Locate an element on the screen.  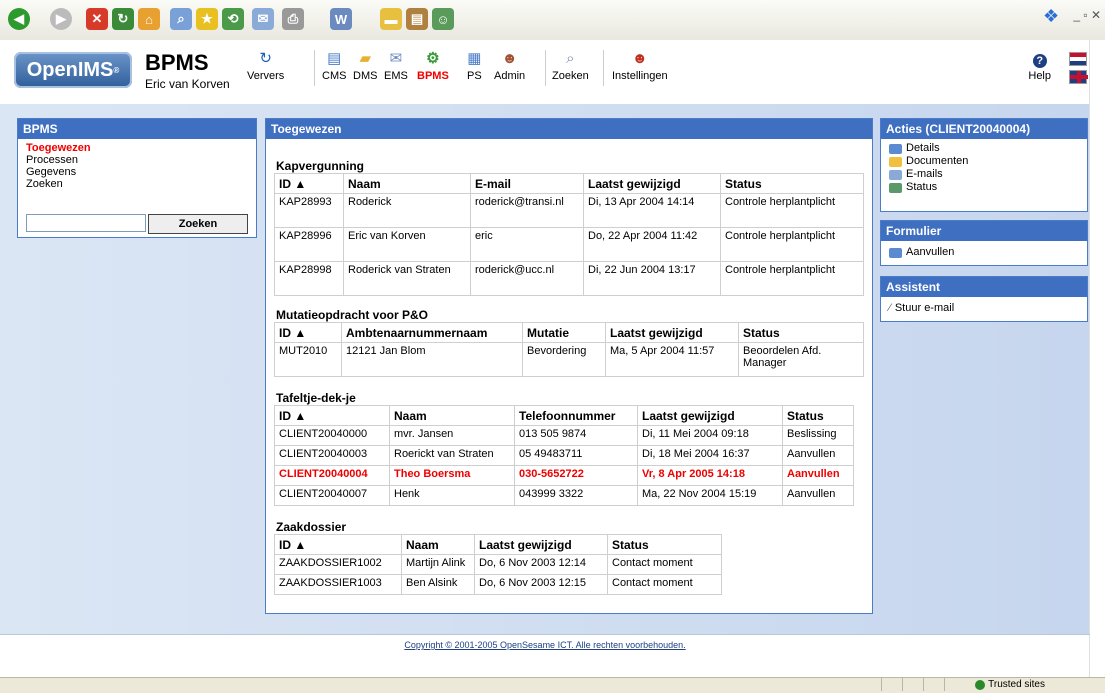
toolbar-bpms: ⚙ BPMS is located at coordinates (433, 66).